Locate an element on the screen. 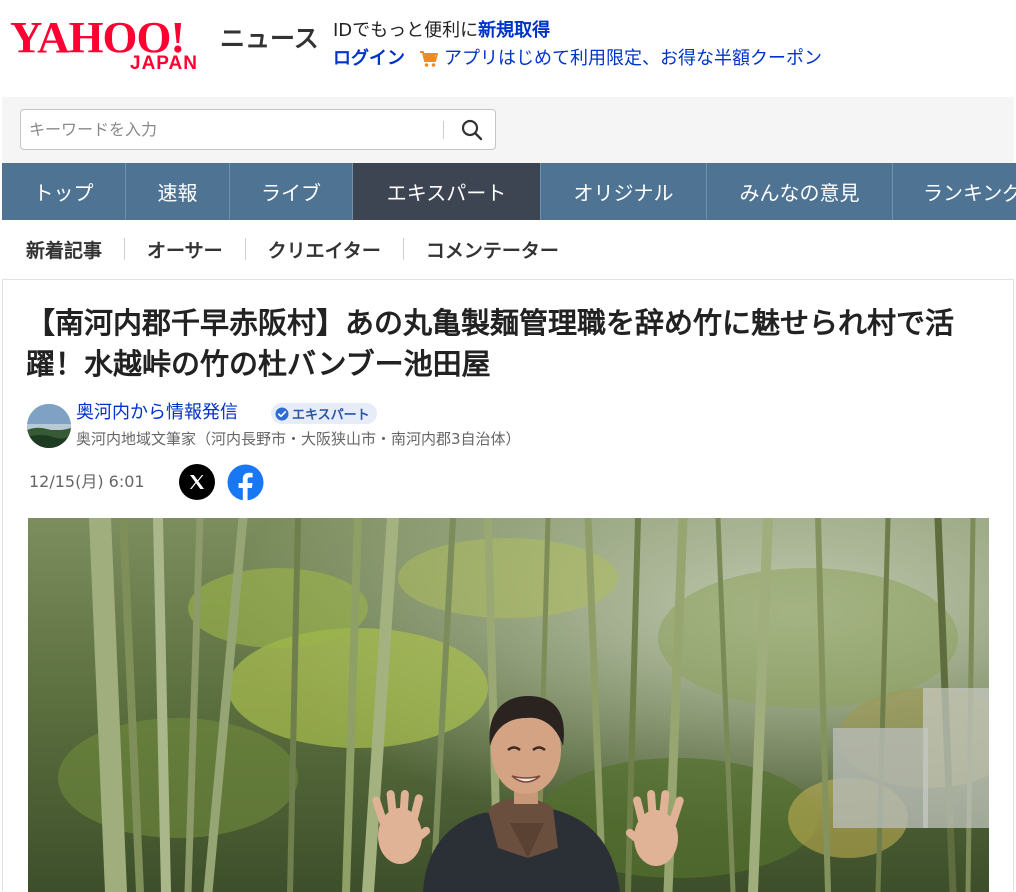 Image resolution: width=1016 pixels, height=892 pixels. service-name: ニュース is located at coordinates (269, 39).